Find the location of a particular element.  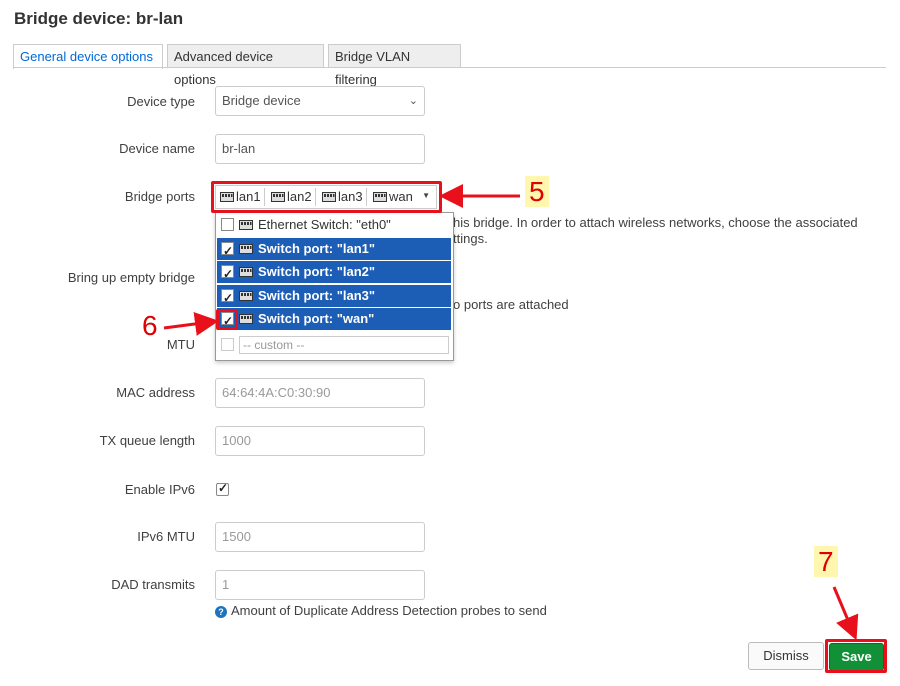

annotation-step-6-label: 6 is located at coordinates (150, 325).